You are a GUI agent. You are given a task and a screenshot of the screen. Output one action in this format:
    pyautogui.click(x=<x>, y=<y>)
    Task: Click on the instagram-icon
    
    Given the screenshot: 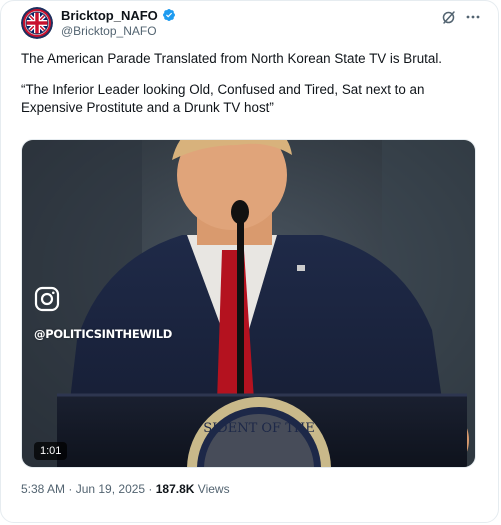 What is the action you would take?
    pyautogui.click(x=47, y=299)
    